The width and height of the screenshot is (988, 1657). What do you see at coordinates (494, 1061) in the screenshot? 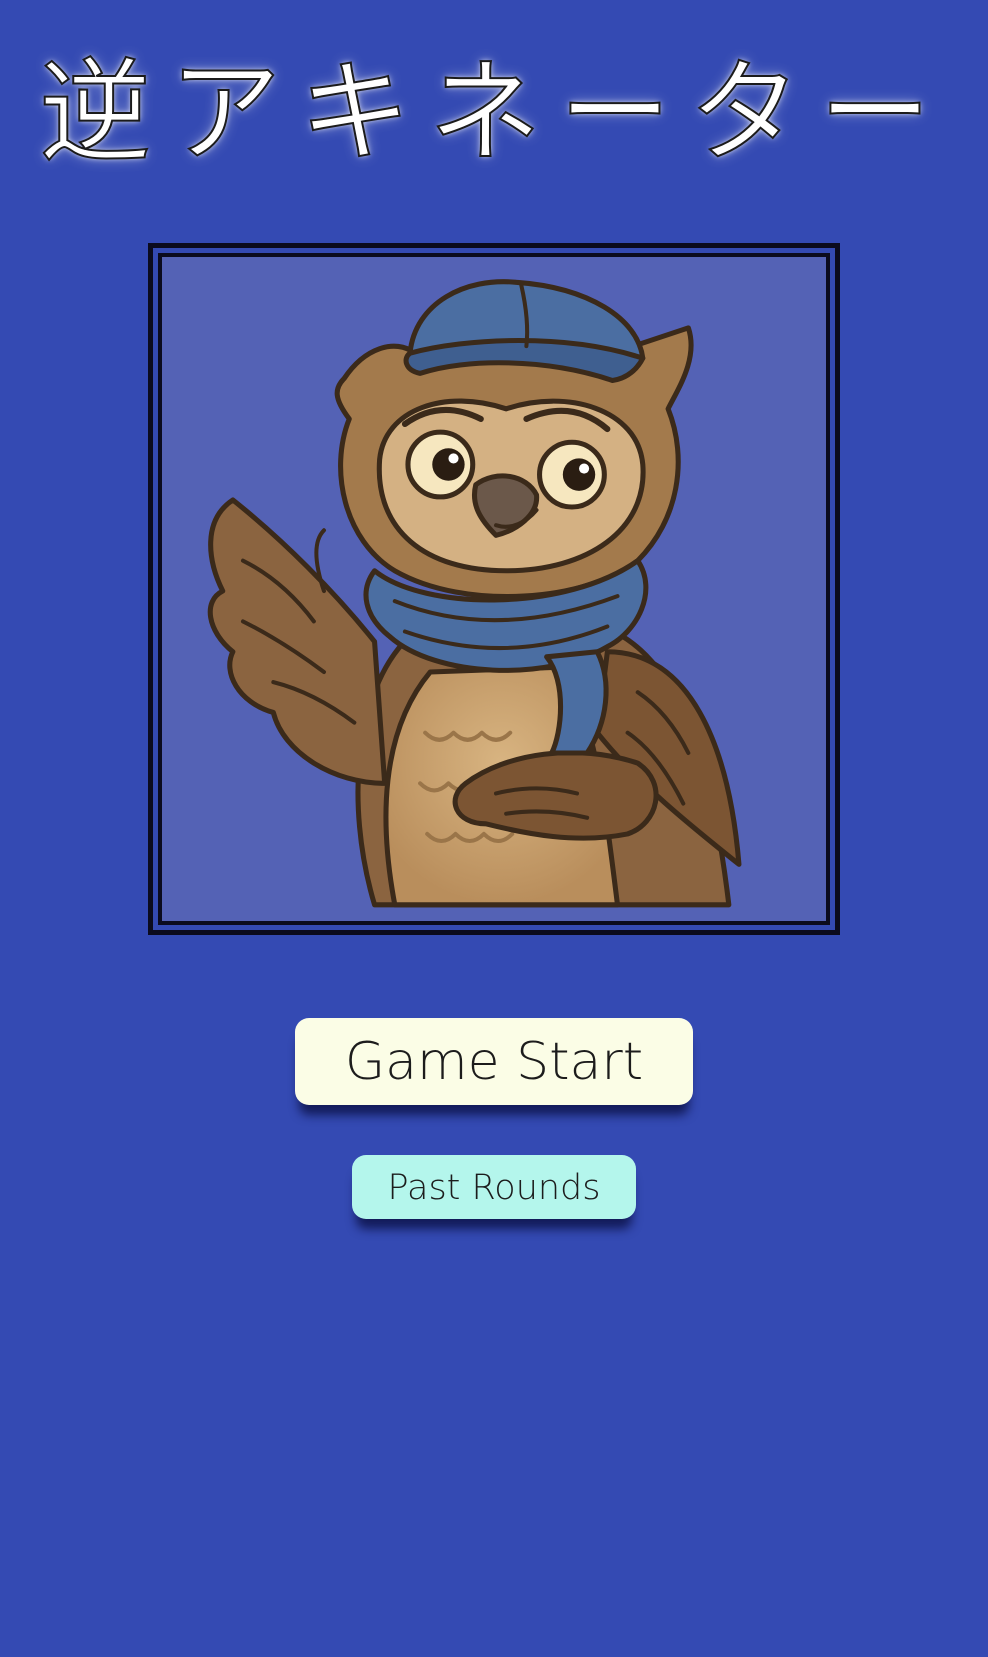
I see `game-start-button: Game Start` at bounding box center [494, 1061].